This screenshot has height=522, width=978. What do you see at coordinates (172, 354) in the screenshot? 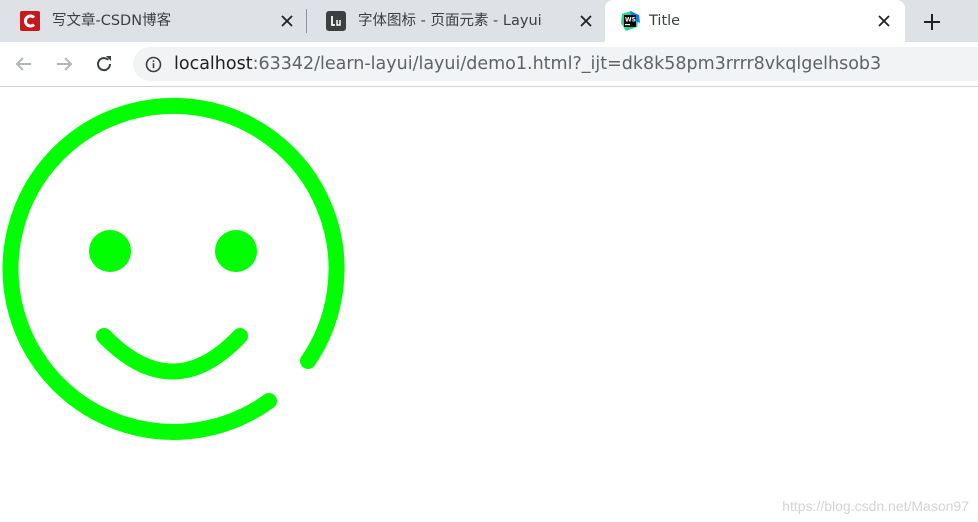
I see `smile-mouth` at bounding box center [172, 354].